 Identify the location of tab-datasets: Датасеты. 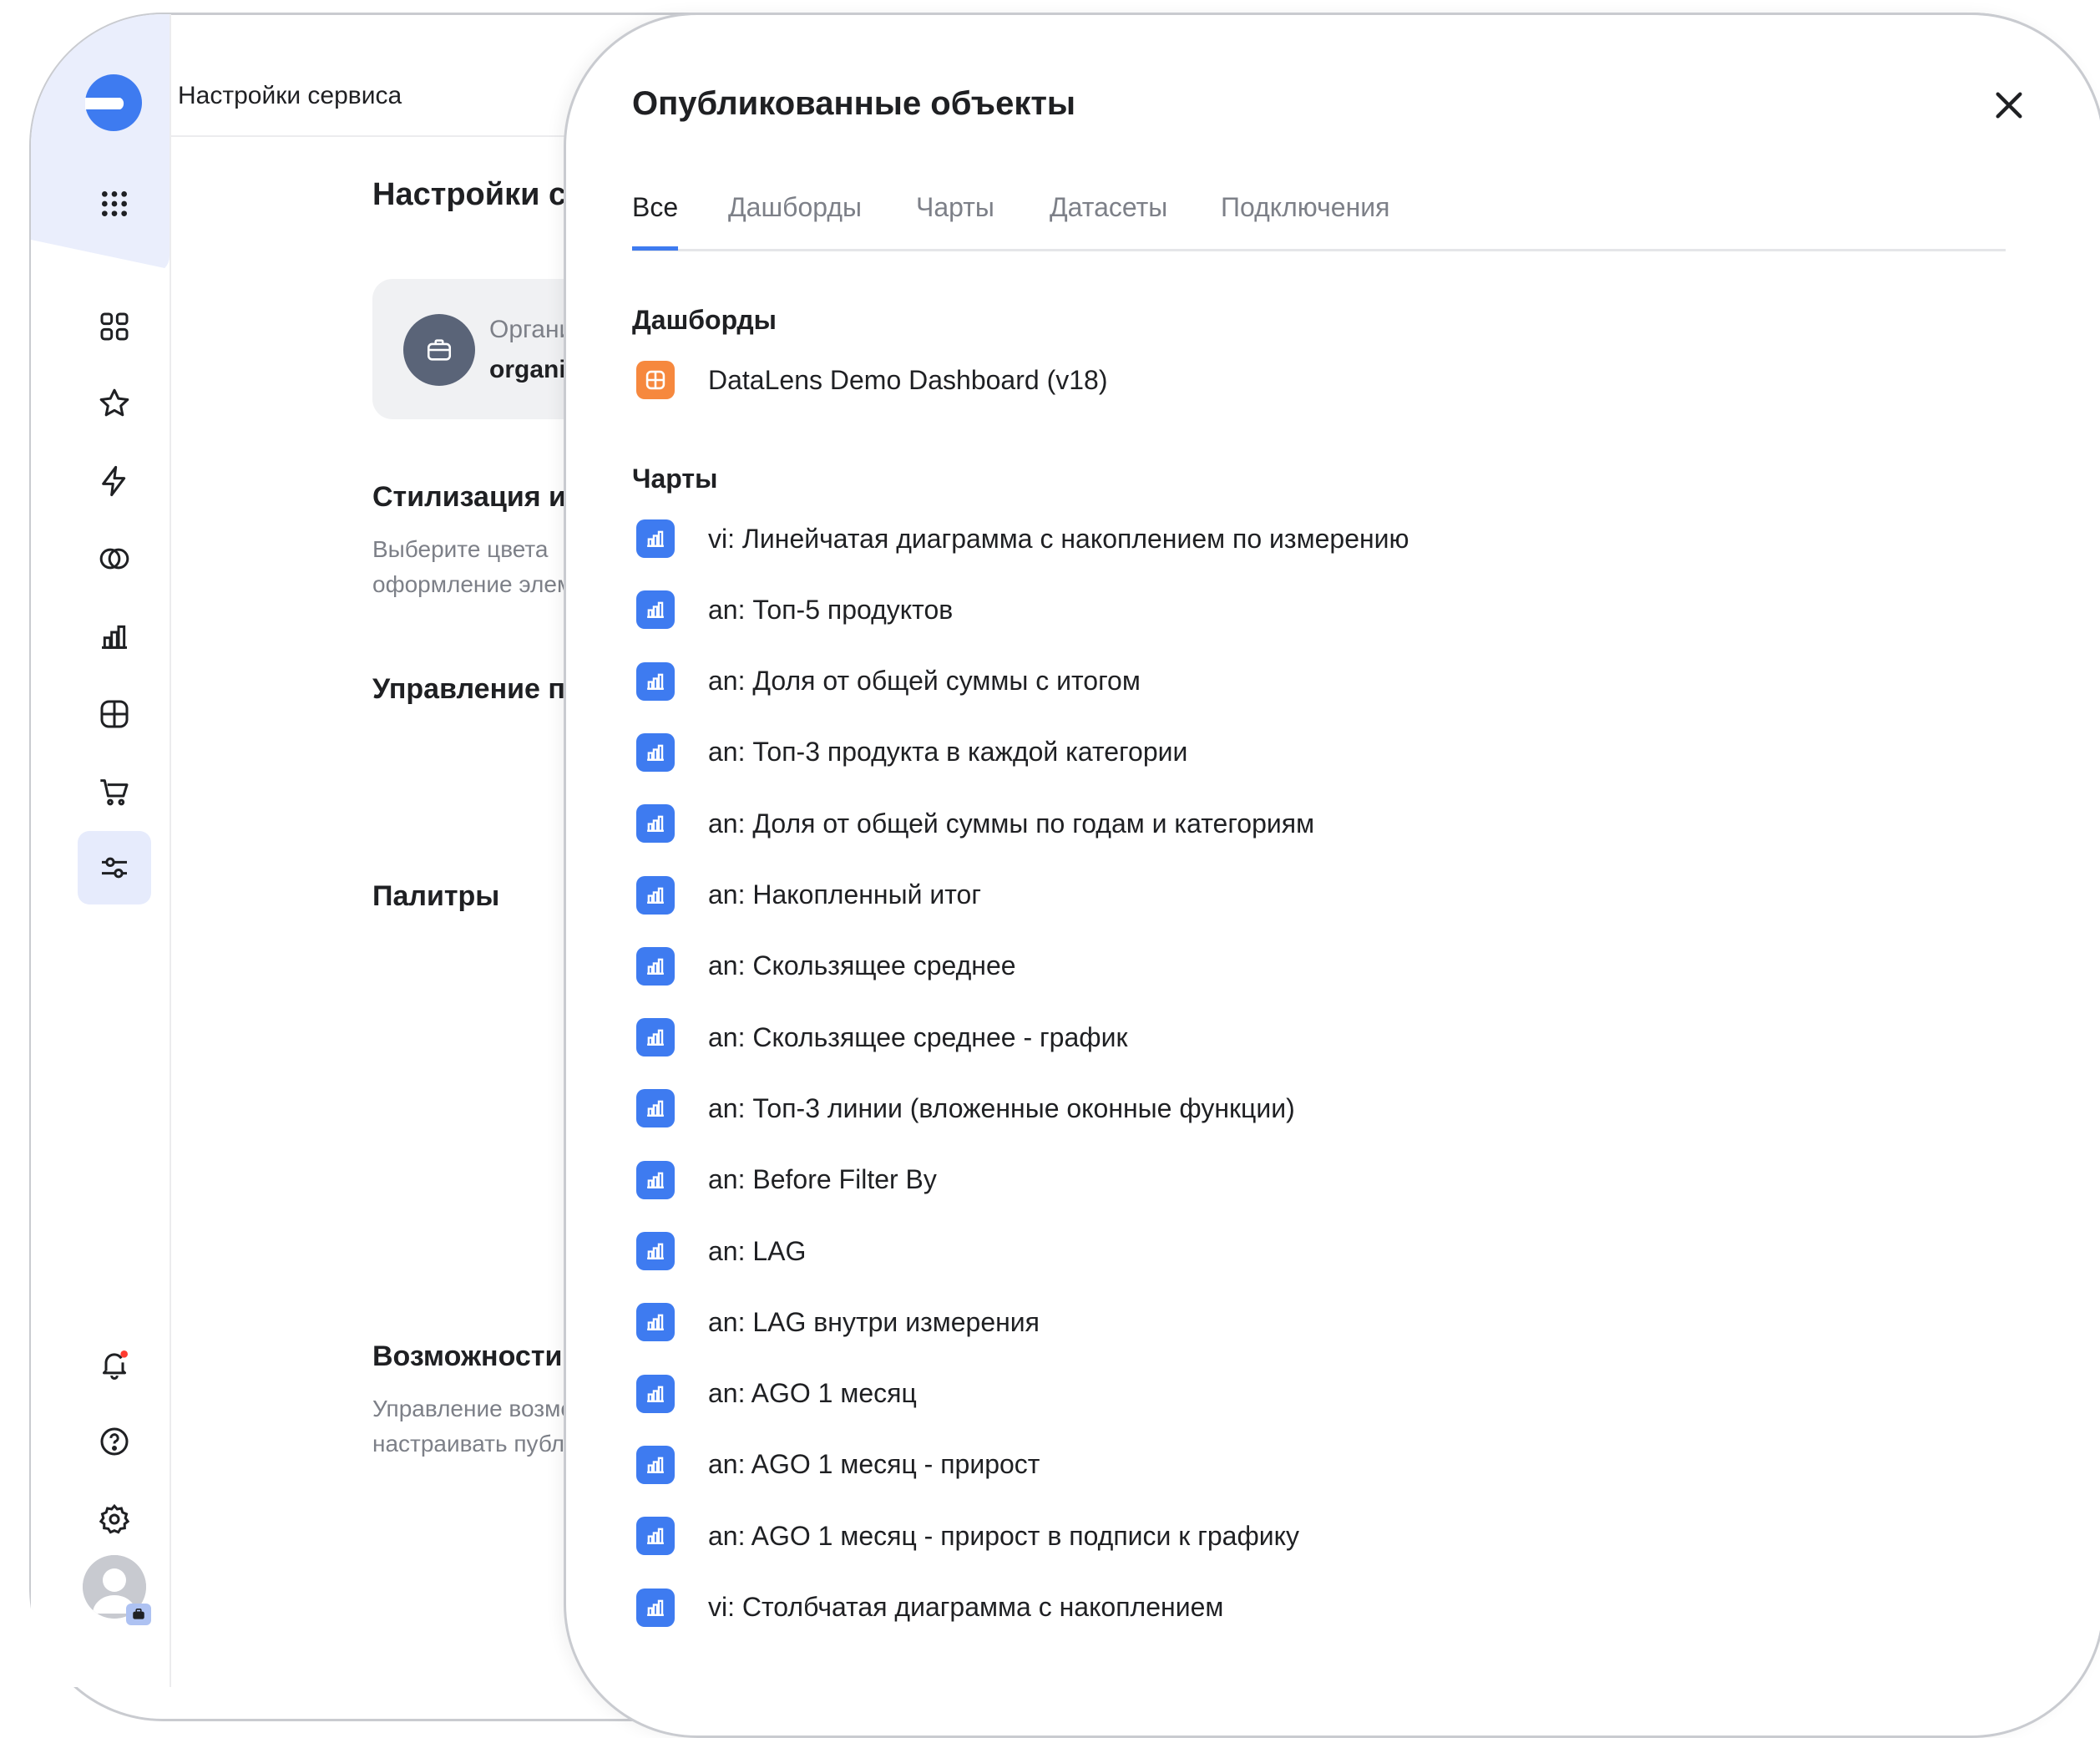
(1108, 219).